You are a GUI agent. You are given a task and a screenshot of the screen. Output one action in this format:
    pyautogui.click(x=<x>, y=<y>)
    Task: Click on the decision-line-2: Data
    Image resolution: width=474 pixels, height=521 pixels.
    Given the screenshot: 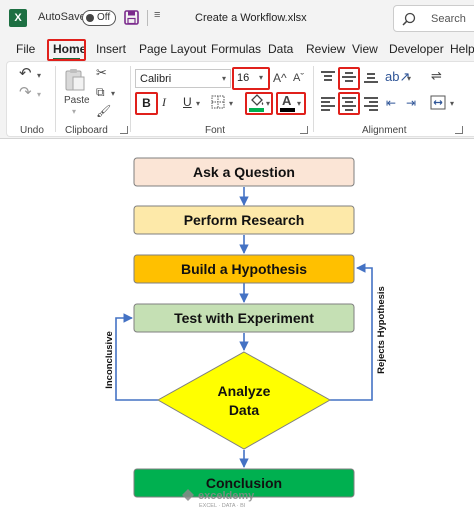 What is the action you would take?
    pyautogui.click(x=244, y=410)
    